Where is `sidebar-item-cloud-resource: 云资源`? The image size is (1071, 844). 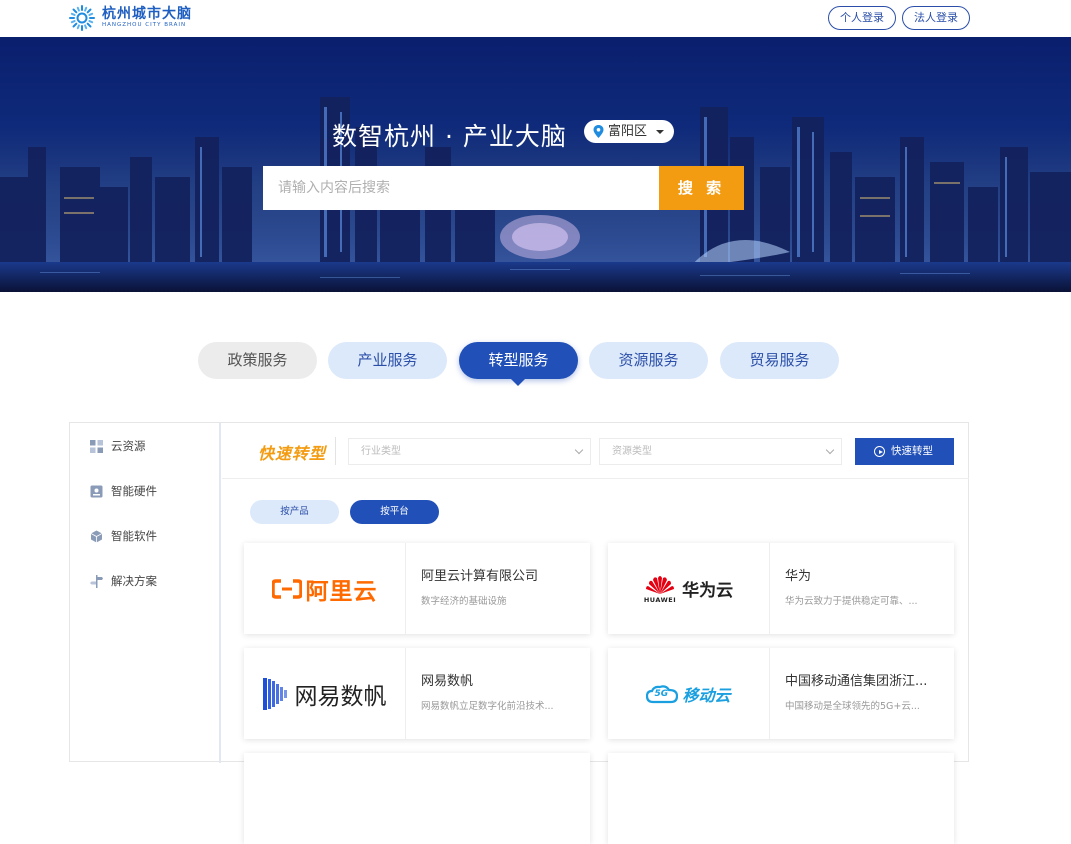
sidebar-item-cloud-resource: 云资源 is located at coordinates (118, 446).